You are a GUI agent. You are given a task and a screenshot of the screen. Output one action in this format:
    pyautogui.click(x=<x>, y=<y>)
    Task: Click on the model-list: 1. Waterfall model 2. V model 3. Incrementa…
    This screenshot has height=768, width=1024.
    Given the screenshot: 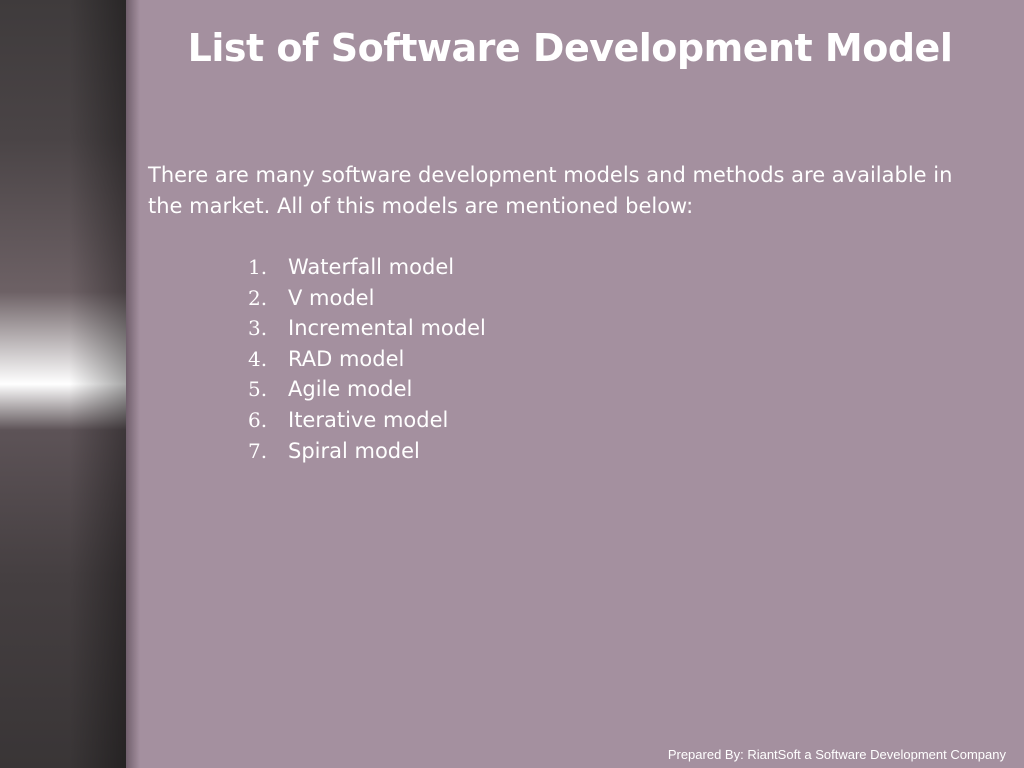 What is the action you would take?
    pyautogui.click(x=367, y=359)
    